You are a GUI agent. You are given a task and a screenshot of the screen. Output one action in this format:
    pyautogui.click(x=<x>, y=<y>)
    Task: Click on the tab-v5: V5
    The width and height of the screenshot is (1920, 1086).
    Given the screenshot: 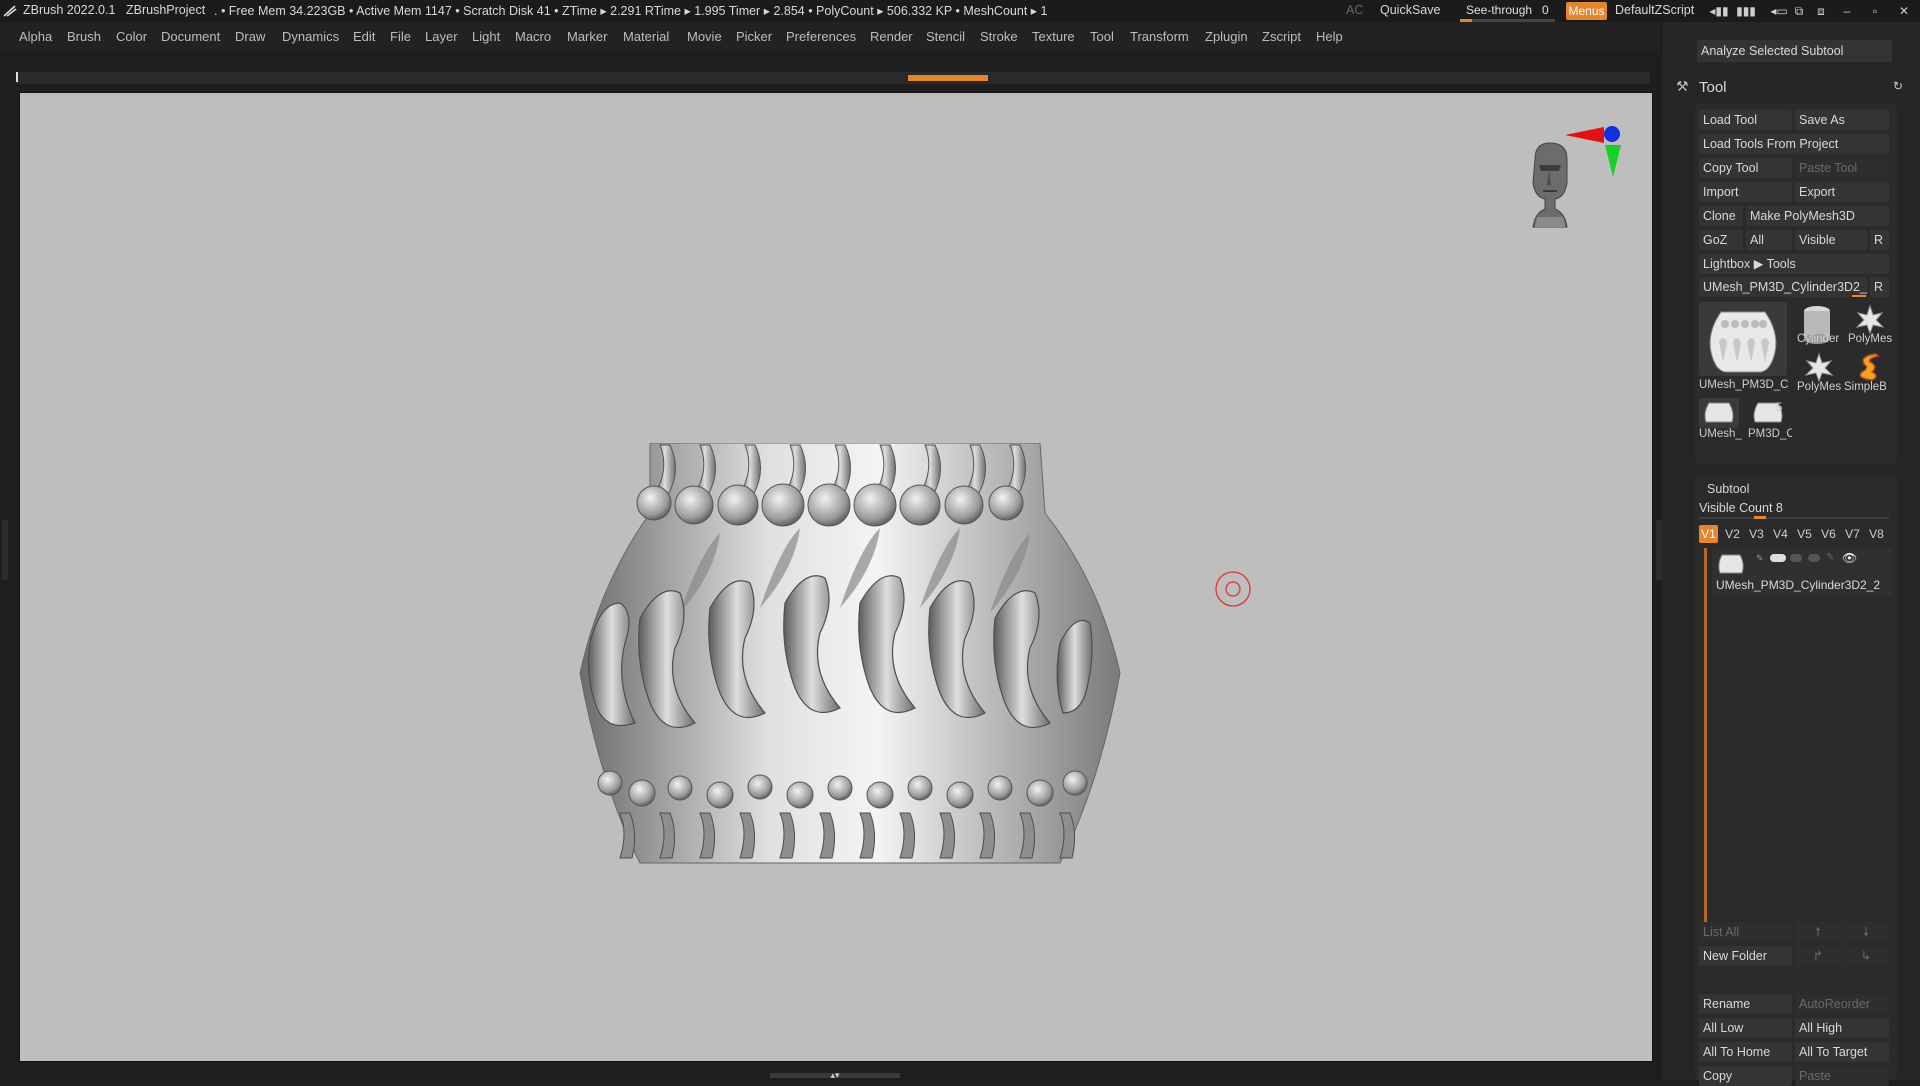 What is the action you would take?
    pyautogui.click(x=1804, y=534)
    